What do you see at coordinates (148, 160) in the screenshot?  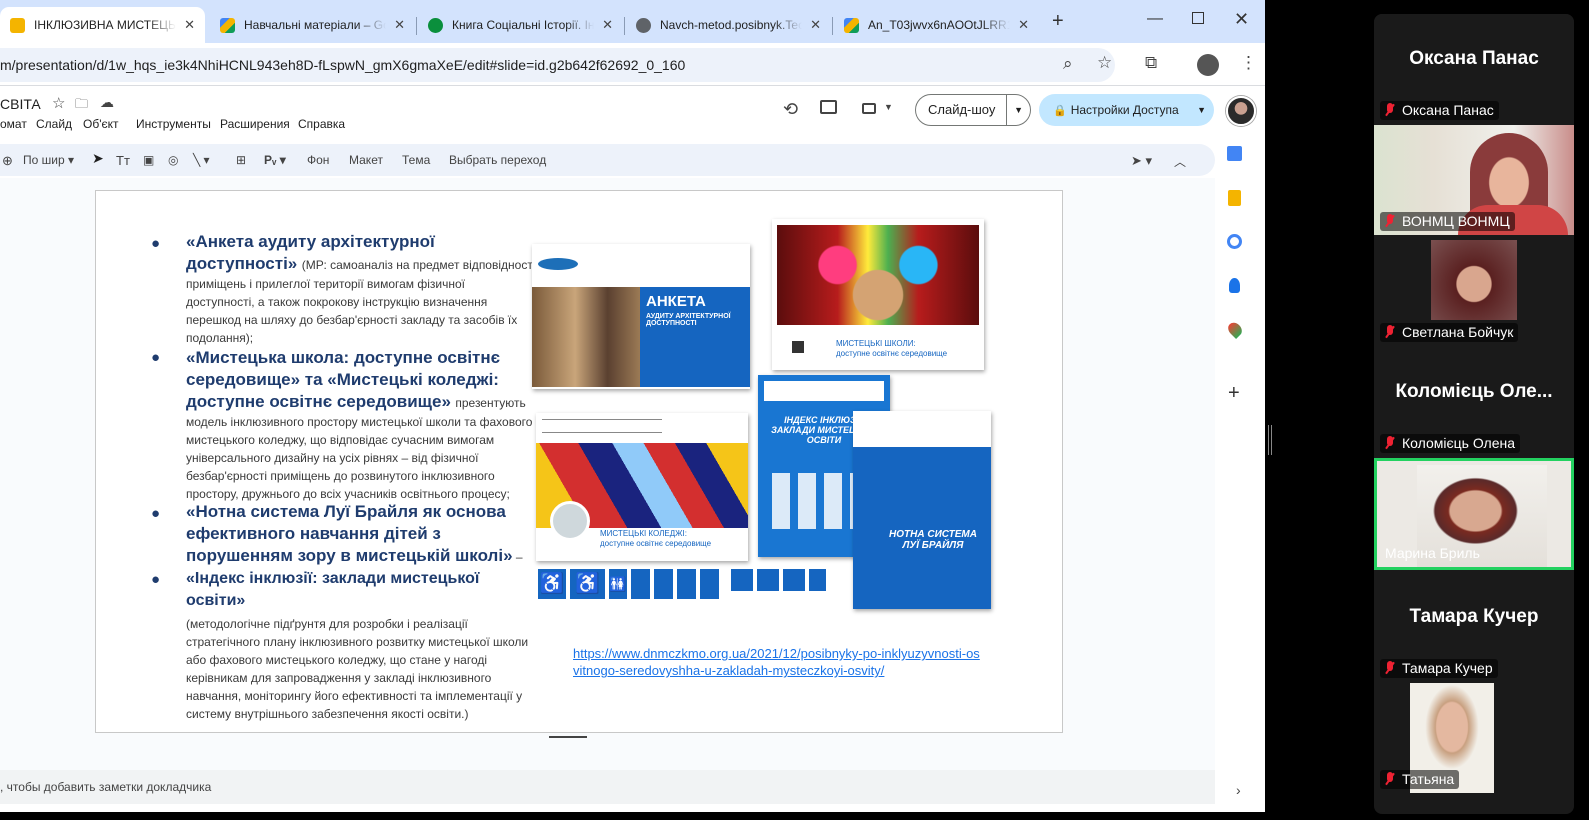 I see `image-icon: ▣` at bounding box center [148, 160].